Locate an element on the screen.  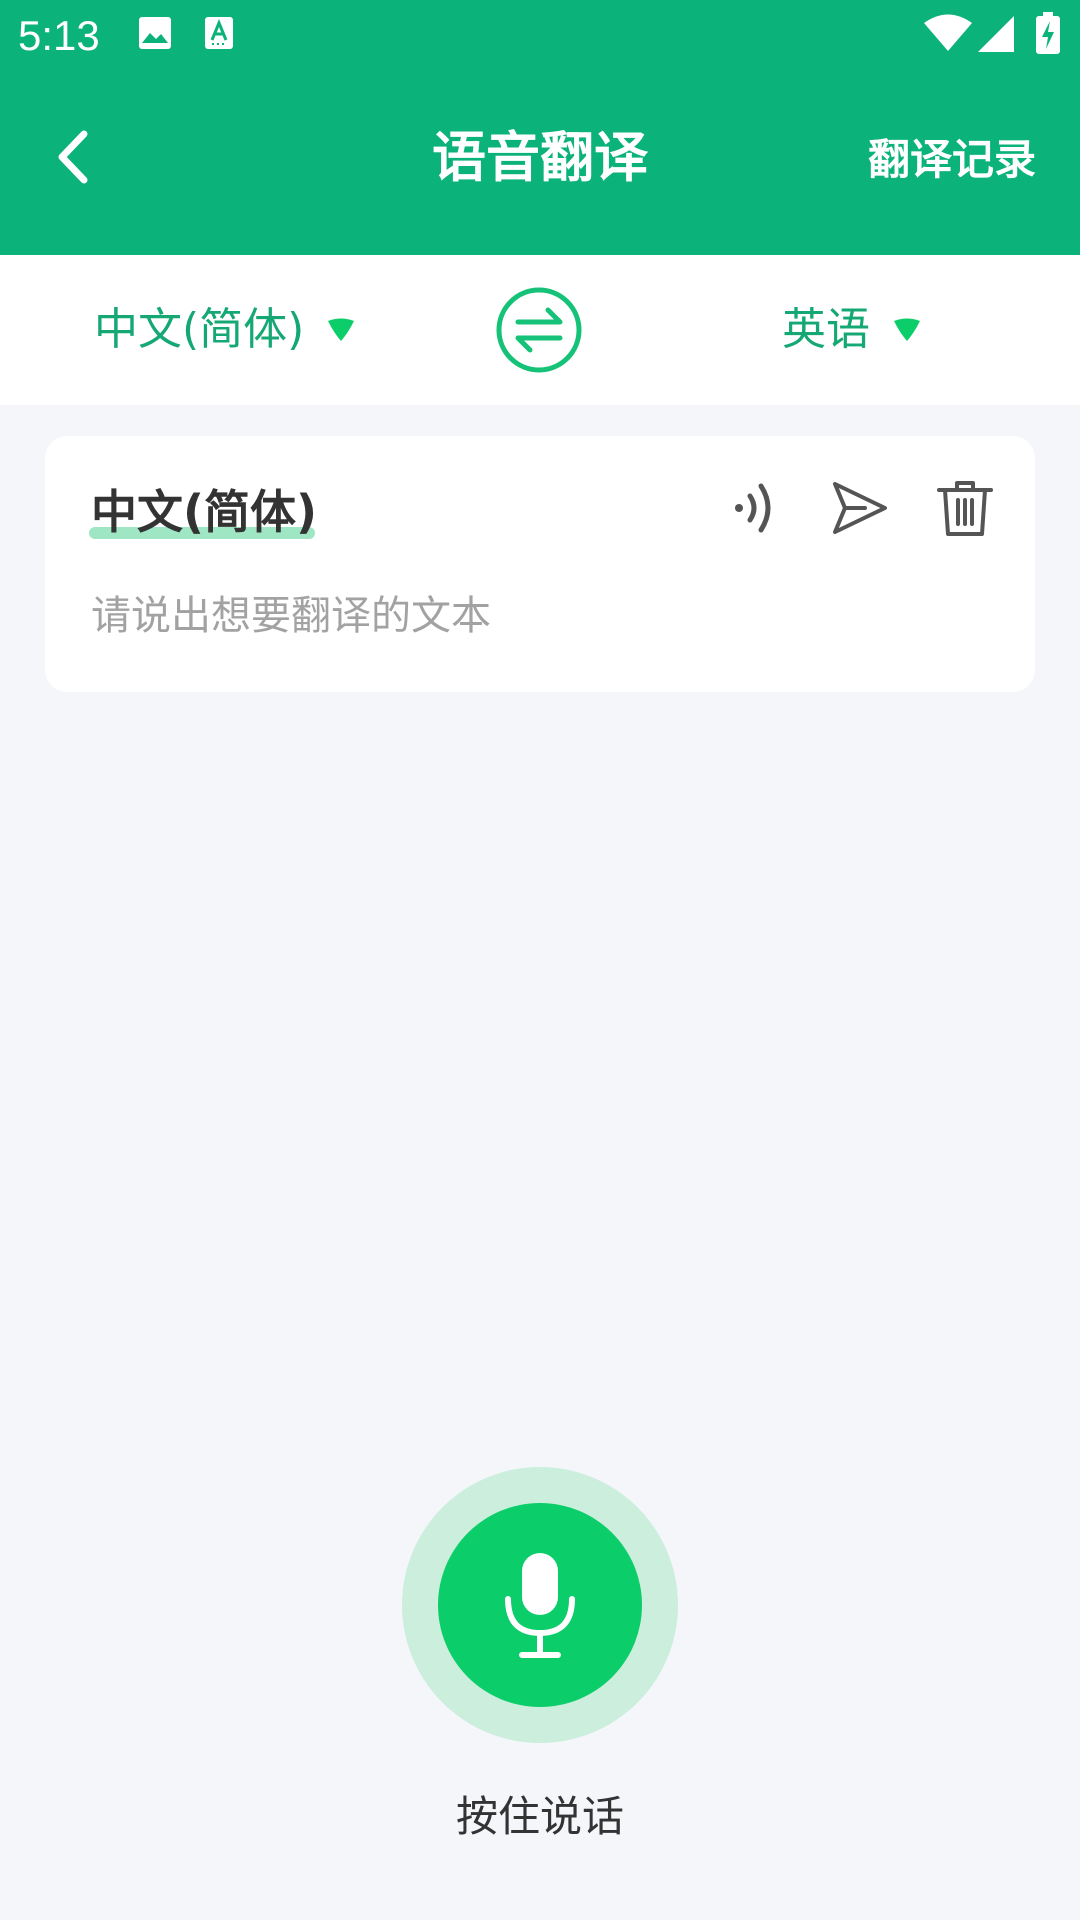
language-bar: 中文(简体) 英语 is located at coordinates (540, 330).